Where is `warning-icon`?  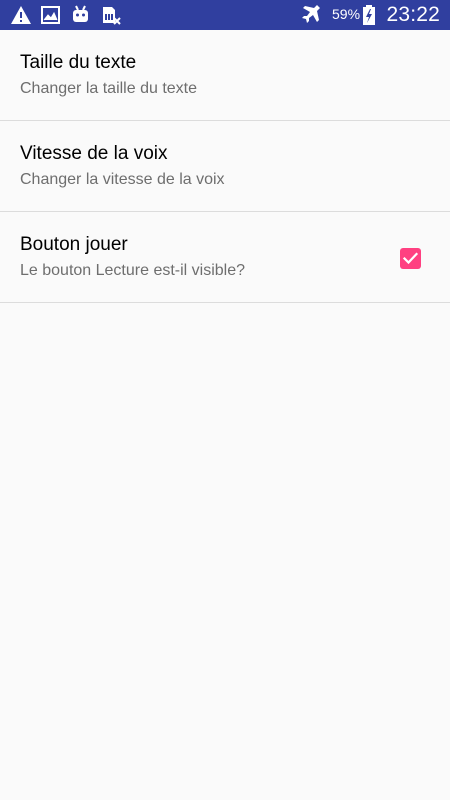 warning-icon is located at coordinates (21, 15).